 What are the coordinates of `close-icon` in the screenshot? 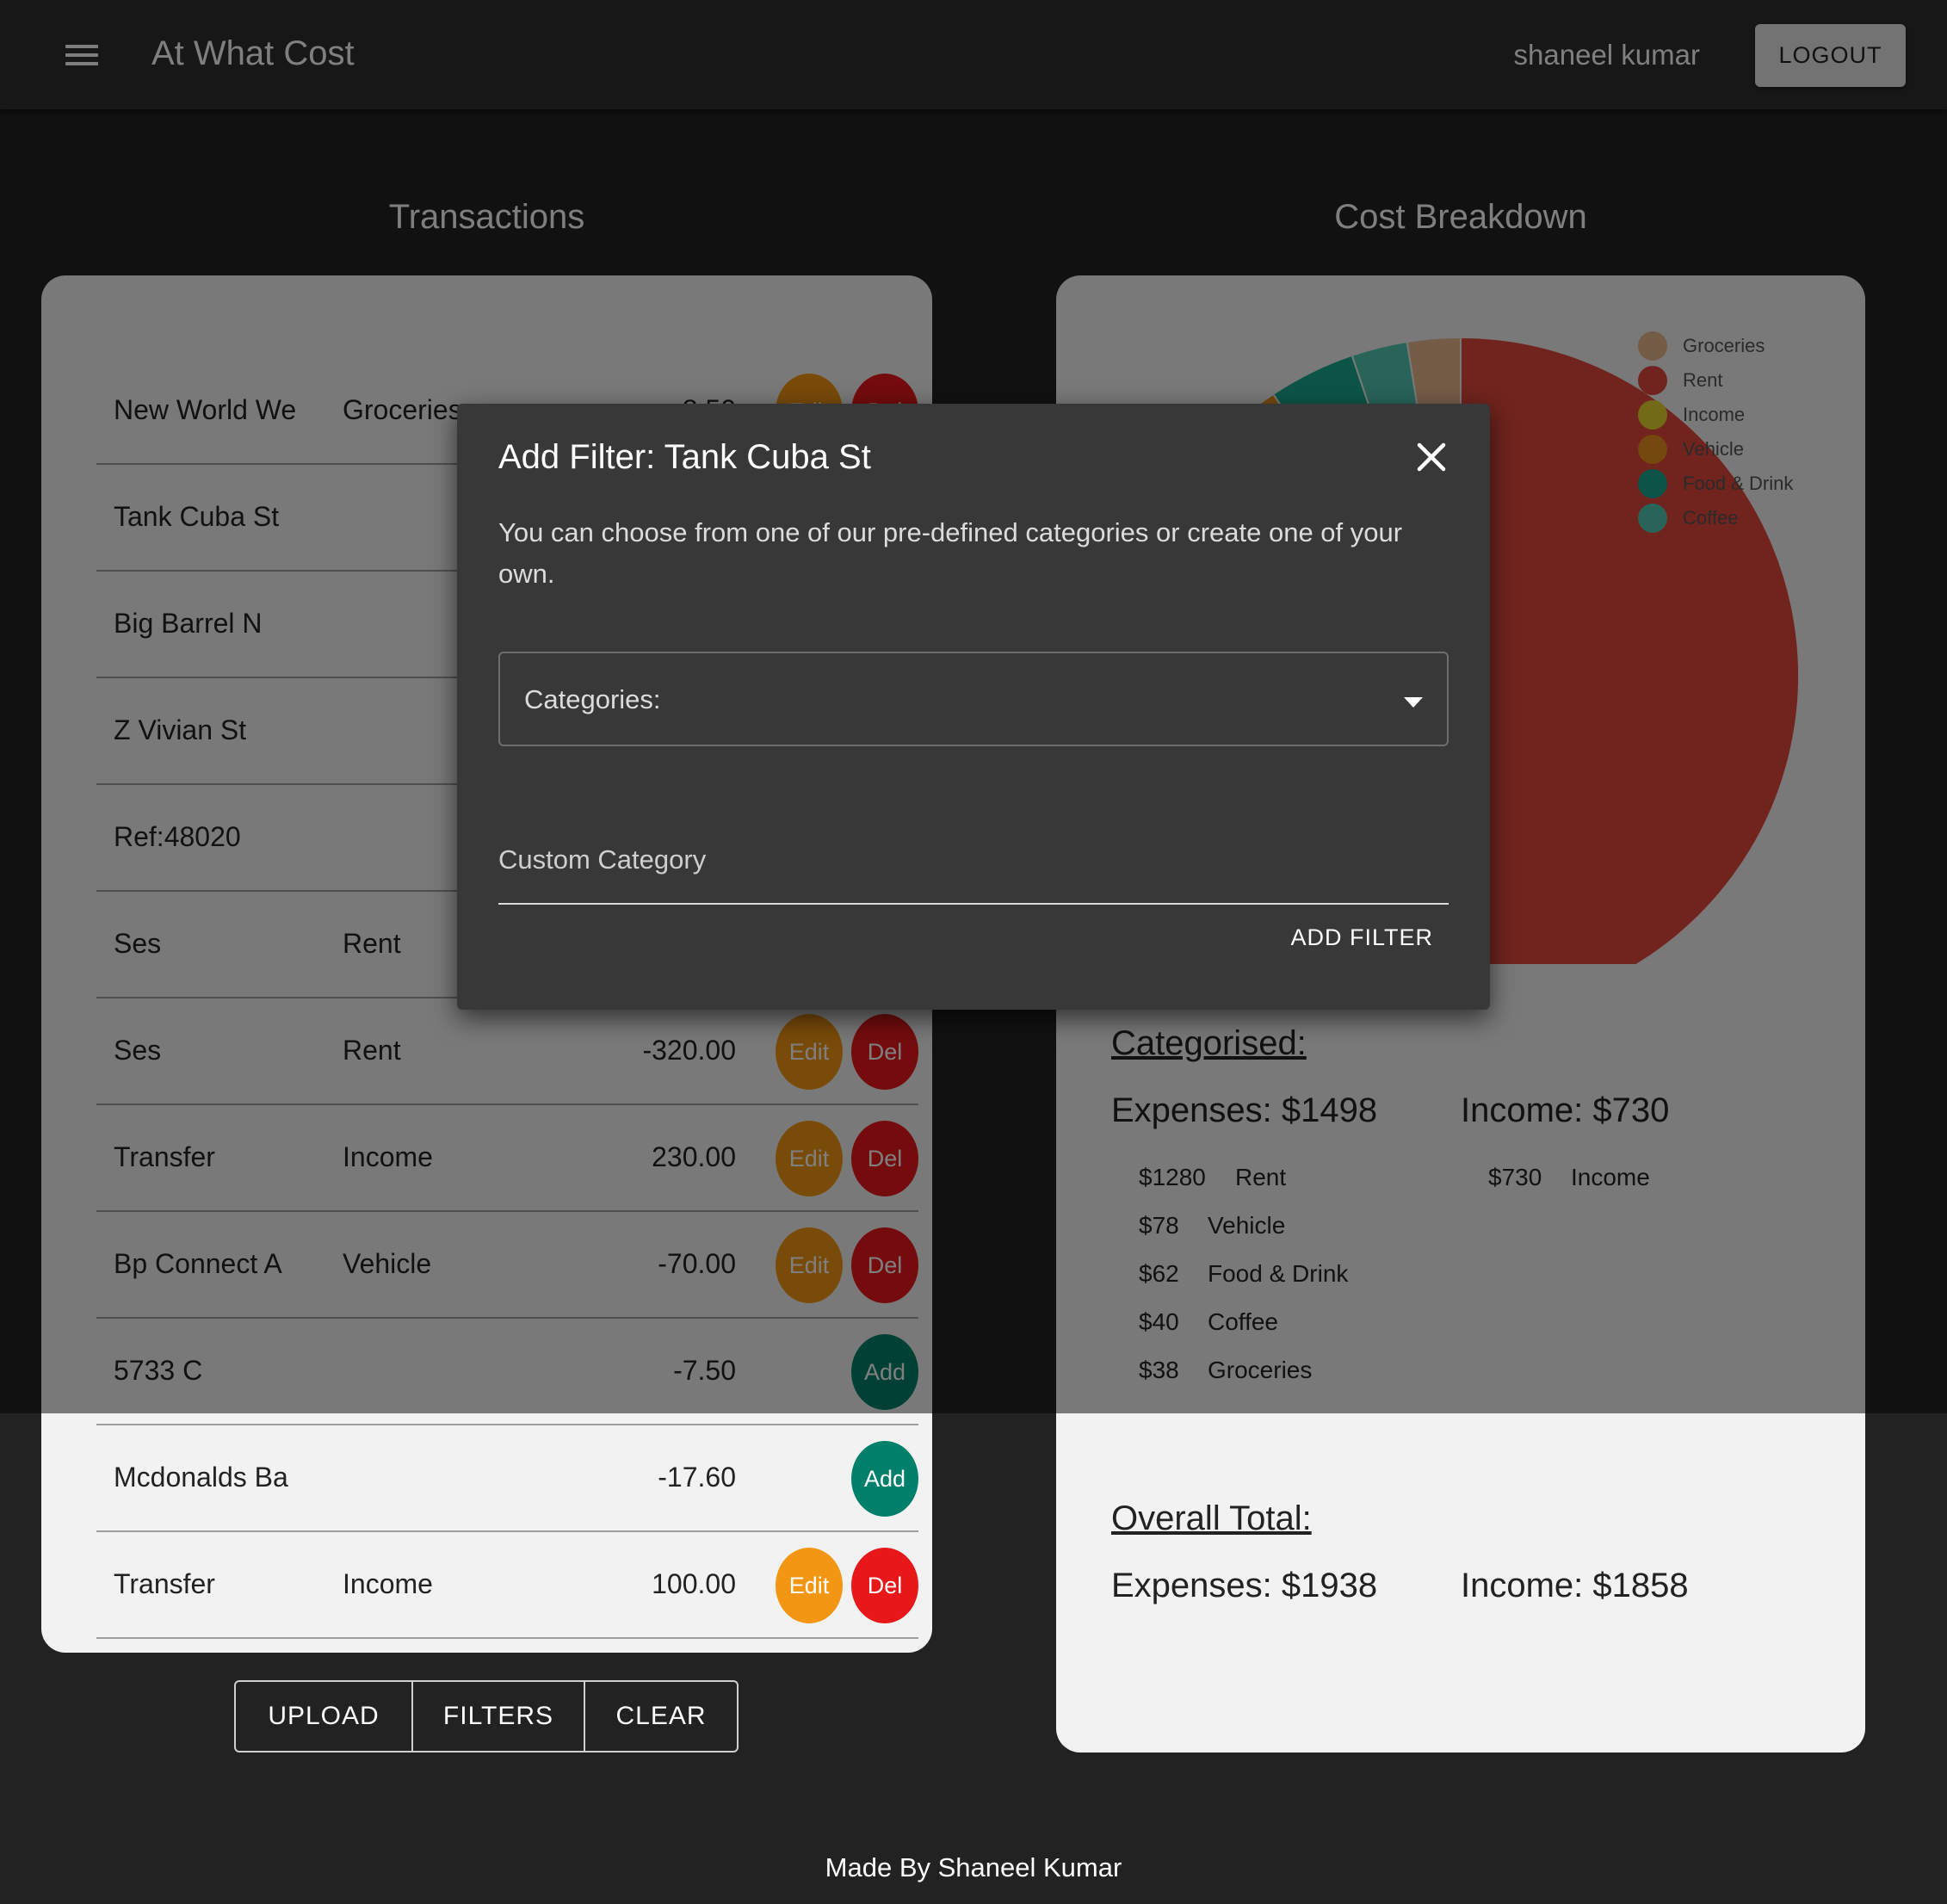 It's located at (1431, 457).